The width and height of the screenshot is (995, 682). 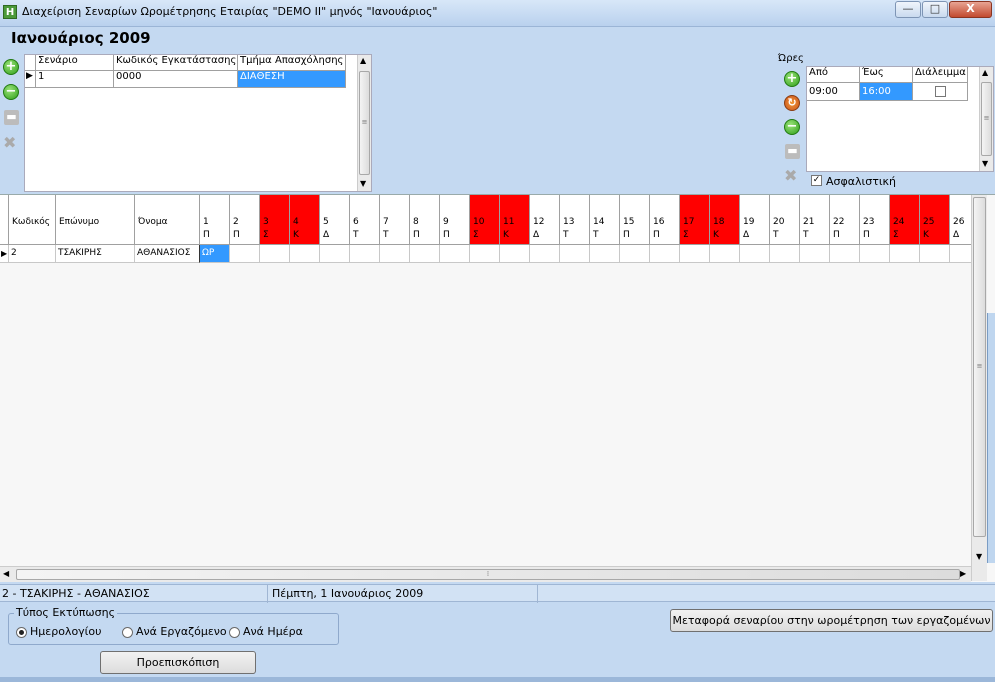 What do you see at coordinates (305, 220) in the screenshot?
I see `day-header-4: 4Κ` at bounding box center [305, 220].